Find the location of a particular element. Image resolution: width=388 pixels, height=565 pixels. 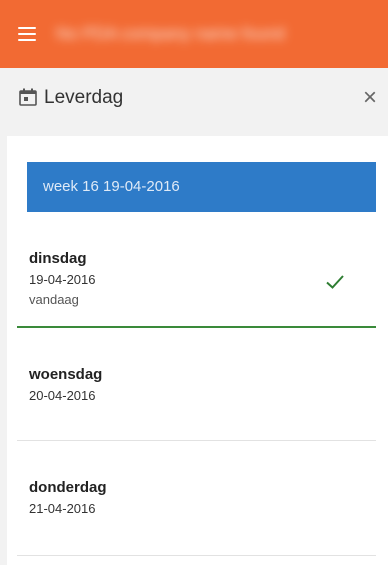

week-selector: week 16 19-04-2016 is located at coordinates (201, 187).